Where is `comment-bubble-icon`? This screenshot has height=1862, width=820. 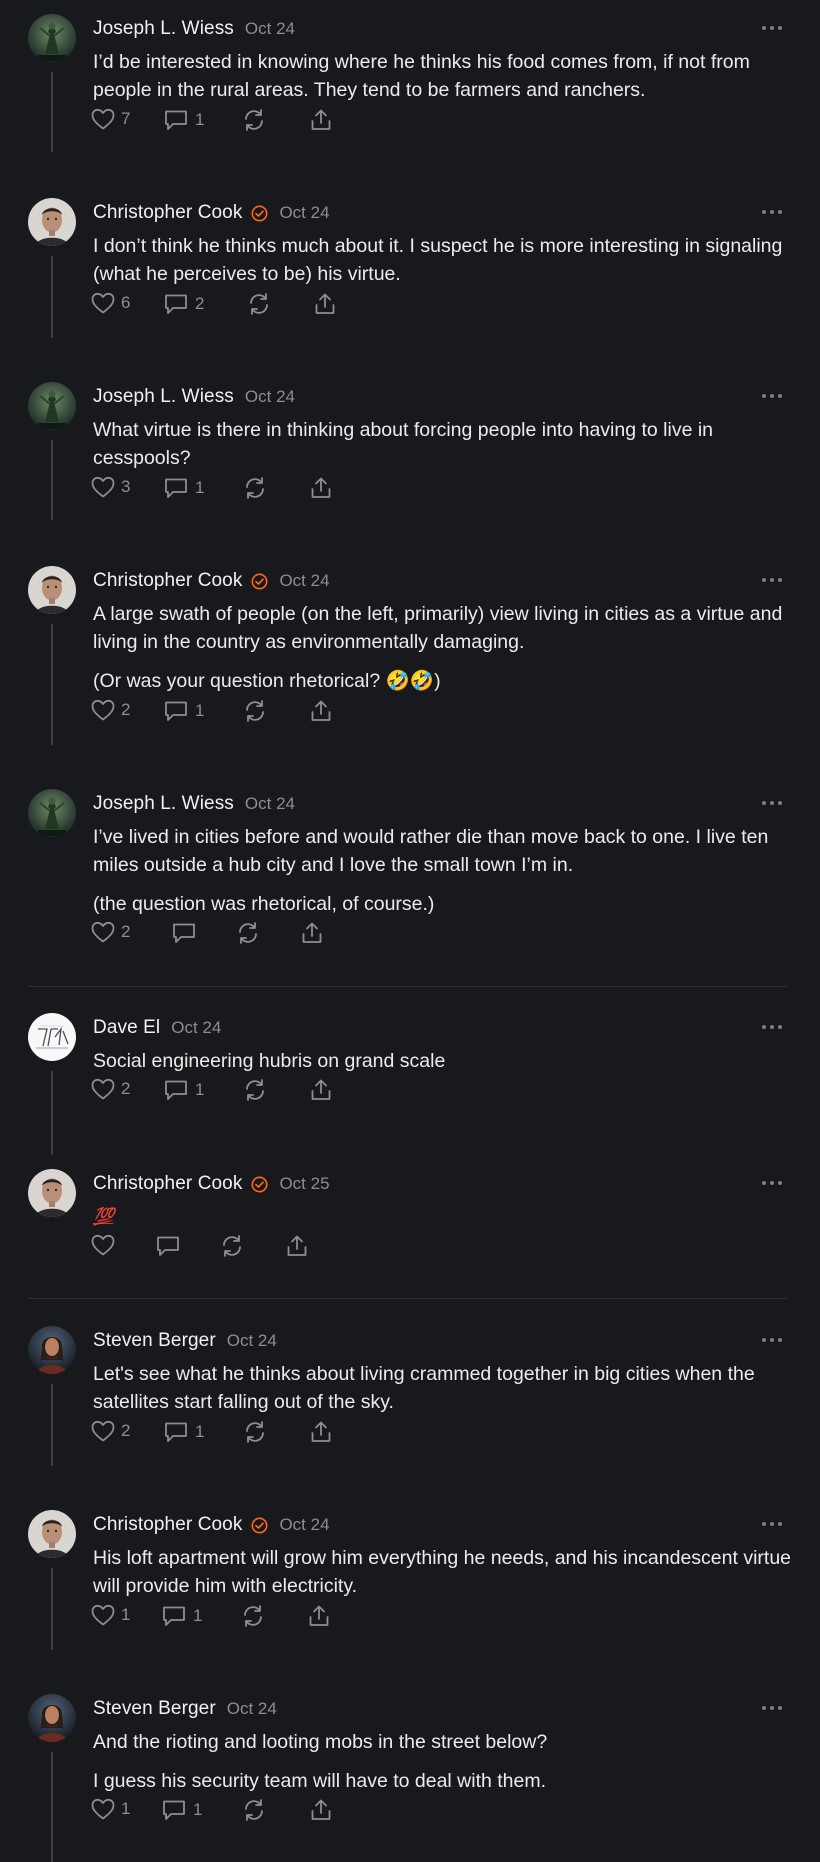
comment-bubble-icon is located at coordinates (176, 120).